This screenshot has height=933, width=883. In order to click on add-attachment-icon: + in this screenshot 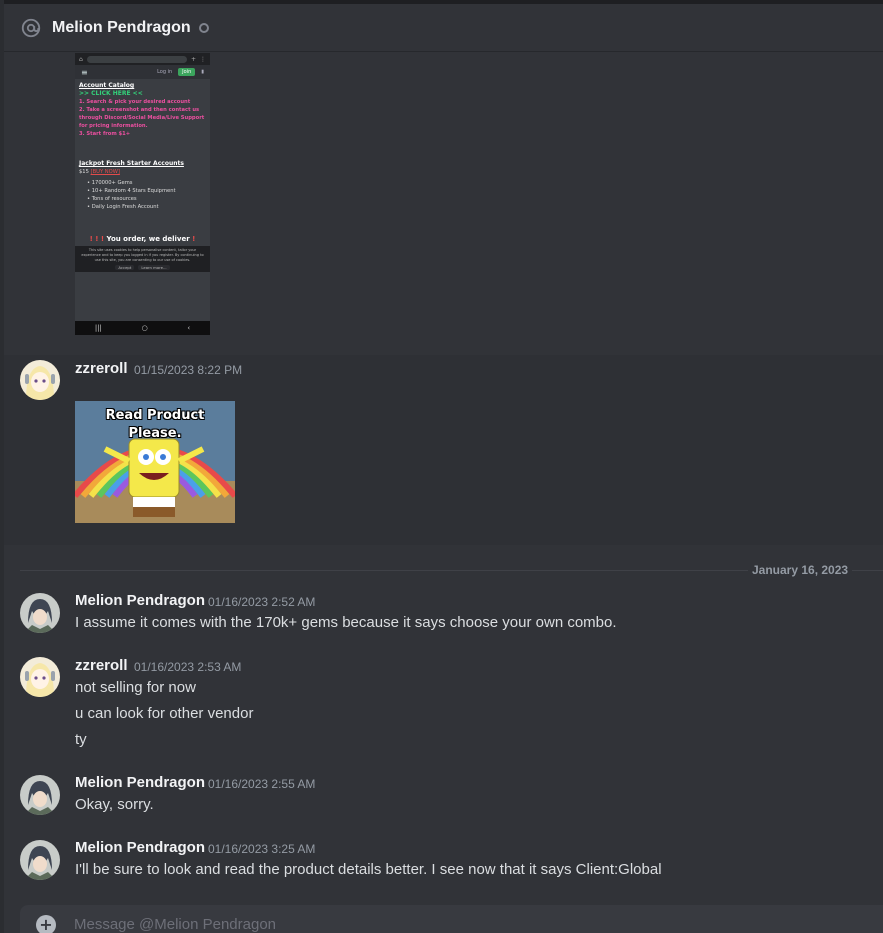, I will do `click(46, 924)`.